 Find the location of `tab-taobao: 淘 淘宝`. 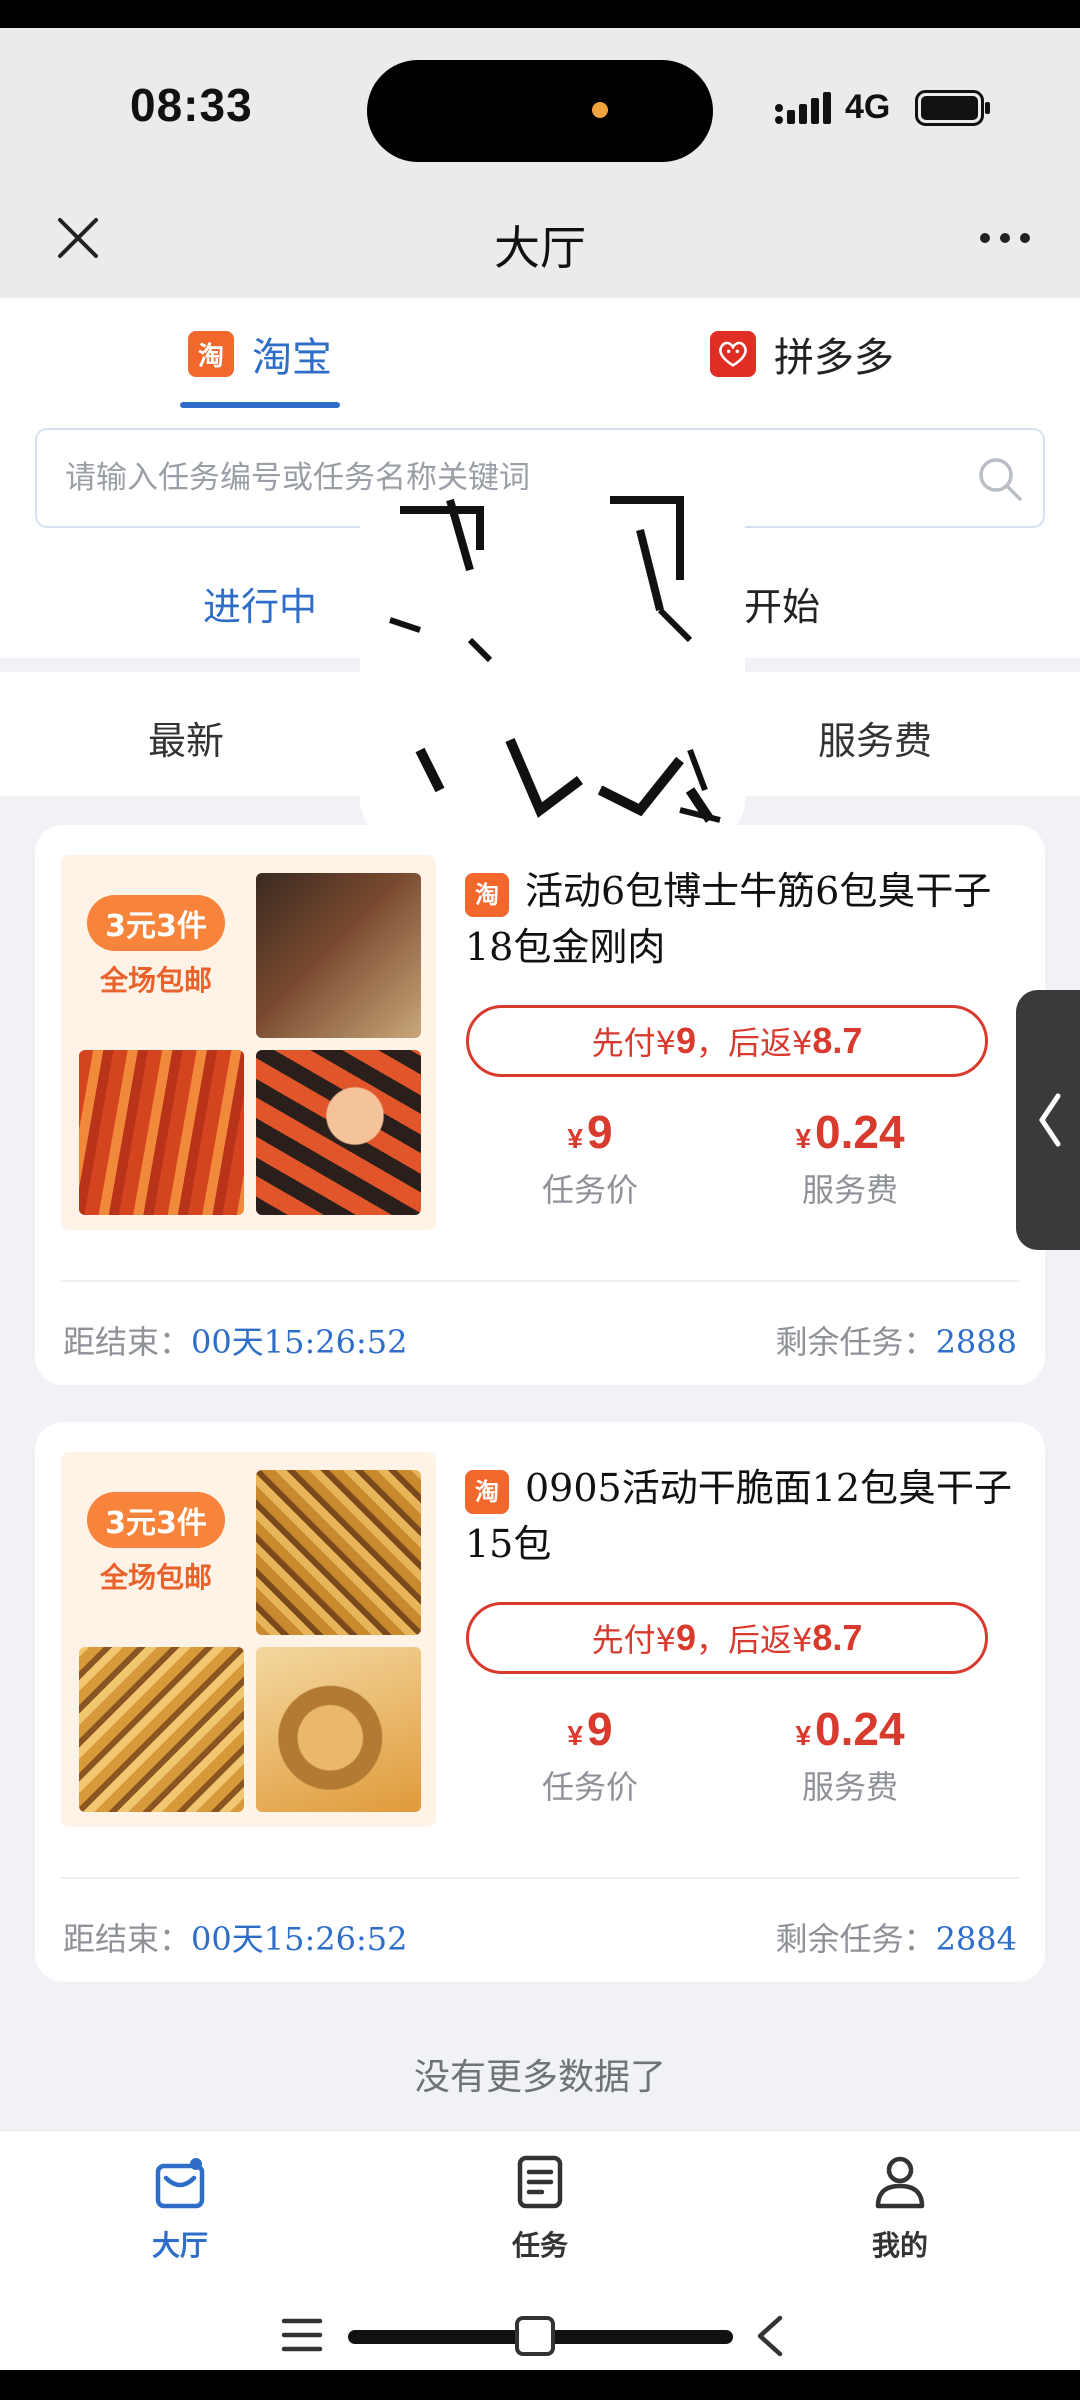

tab-taobao: 淘 淘宝 is located at coordinates (260, 354).